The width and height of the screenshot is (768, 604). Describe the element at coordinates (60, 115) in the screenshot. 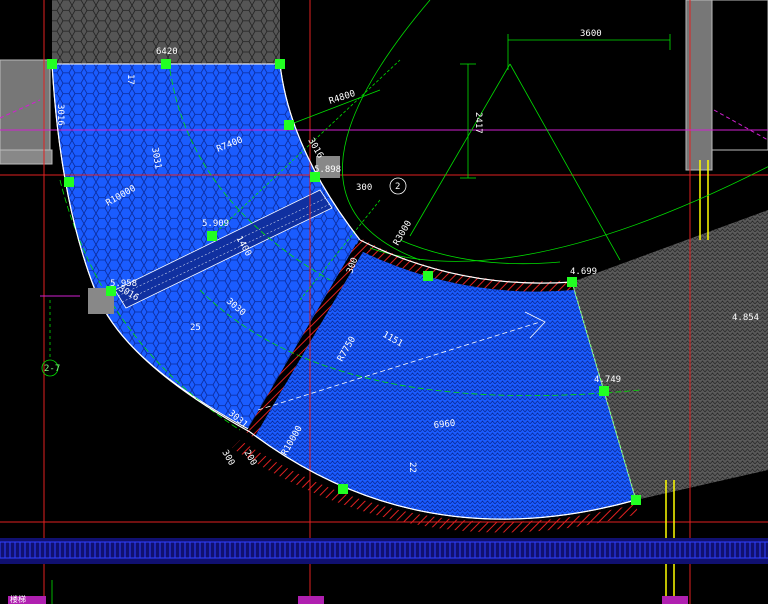

I see `dim-3016-left: 3016` at that location.